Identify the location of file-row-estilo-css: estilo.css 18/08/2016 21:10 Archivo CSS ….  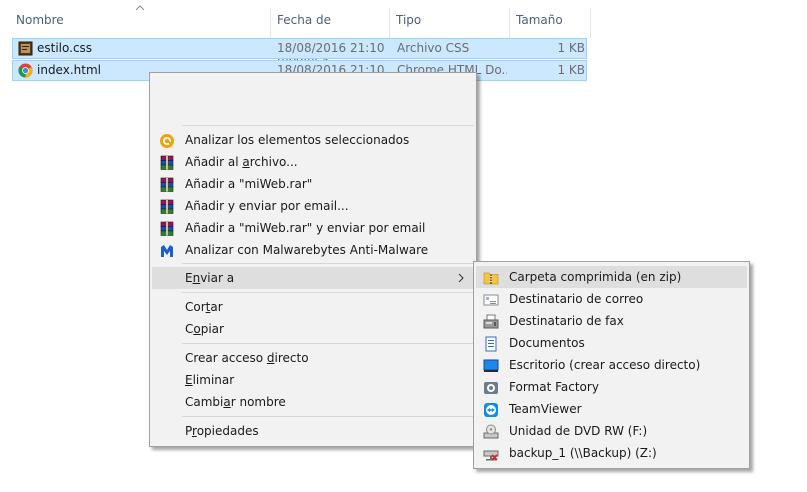
(299, 48).